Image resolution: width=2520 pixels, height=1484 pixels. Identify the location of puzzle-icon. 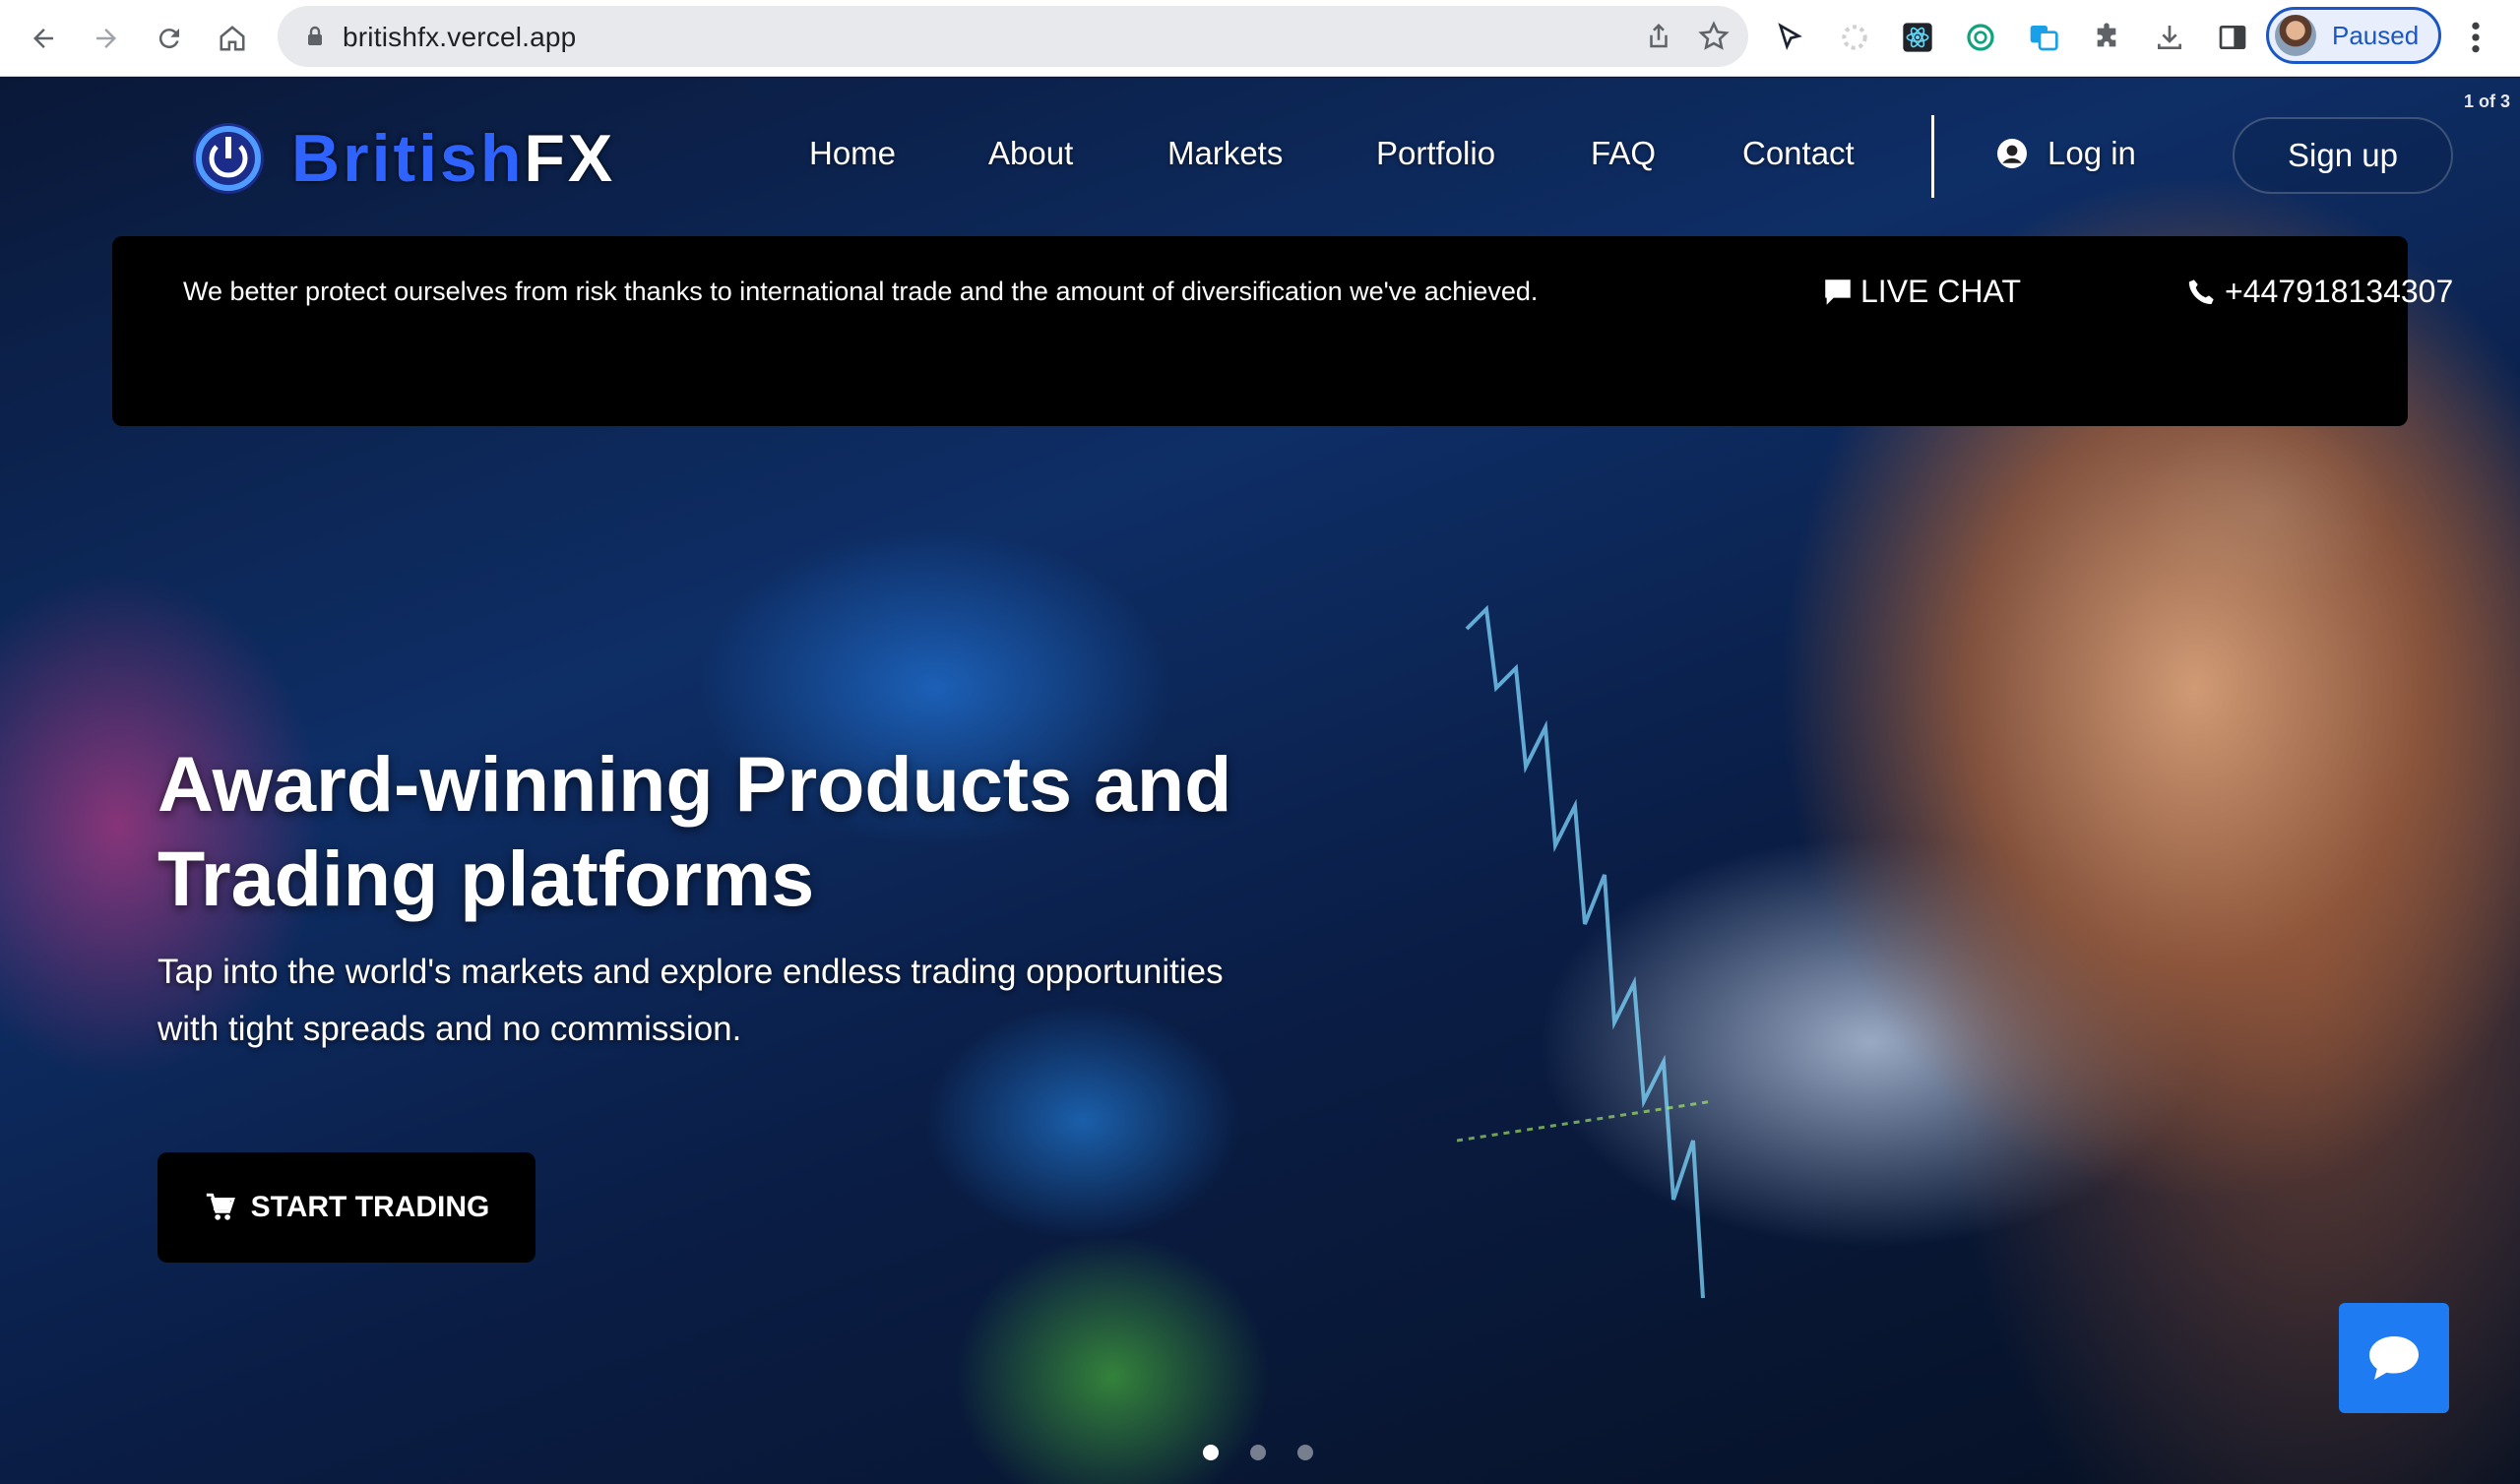
(2106, 35).